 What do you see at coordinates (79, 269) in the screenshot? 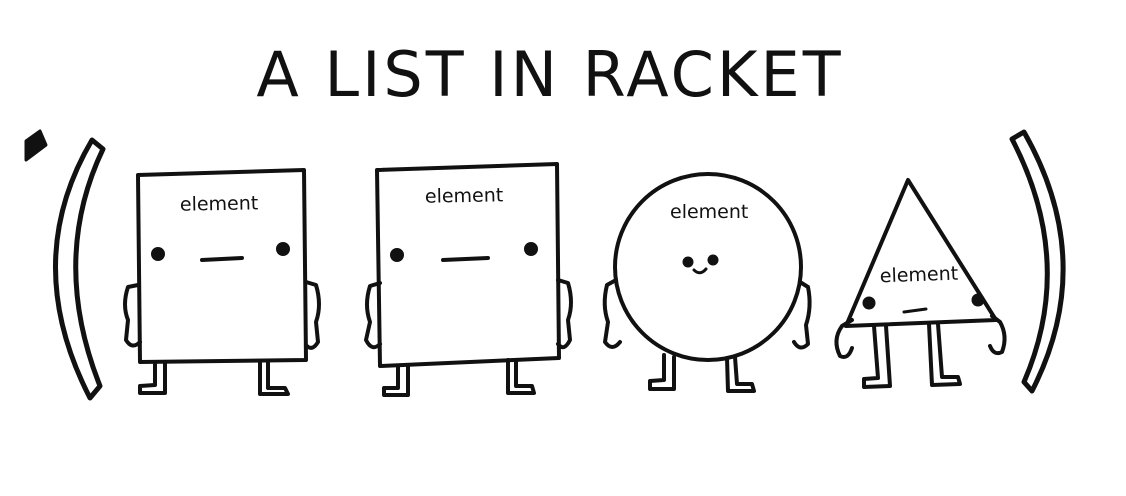
I see `open-paren-icon` at bounding box center [79, 269].